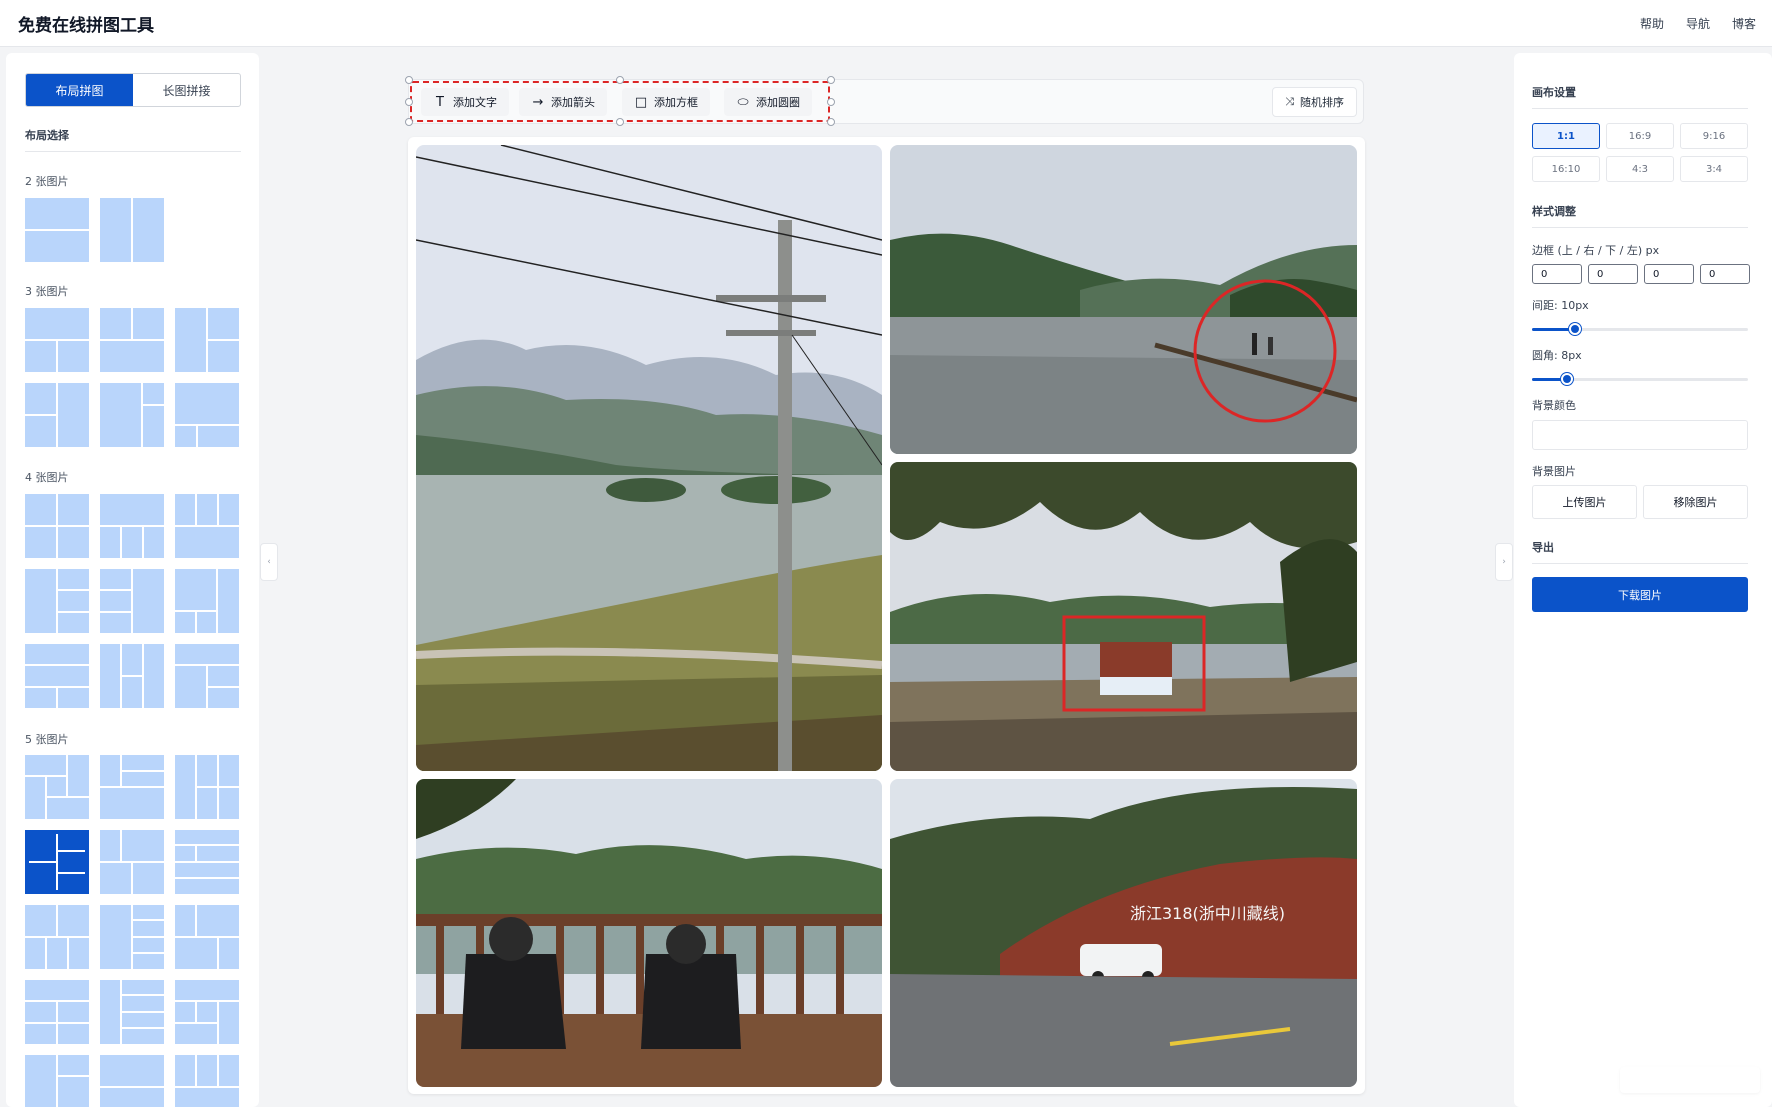 Image resolution: width=1772 pixels, height=1107 pixels. Describe the element at coordinates (641, 102) in the screenshot. I see `square-icon: □` at that location.